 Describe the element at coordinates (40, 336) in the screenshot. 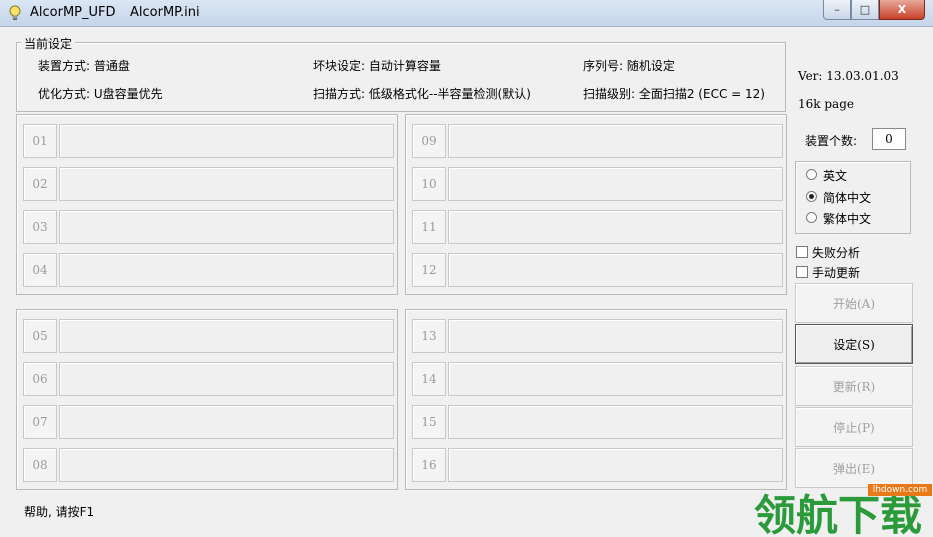

I see `slot-number-05: 05` at that location.